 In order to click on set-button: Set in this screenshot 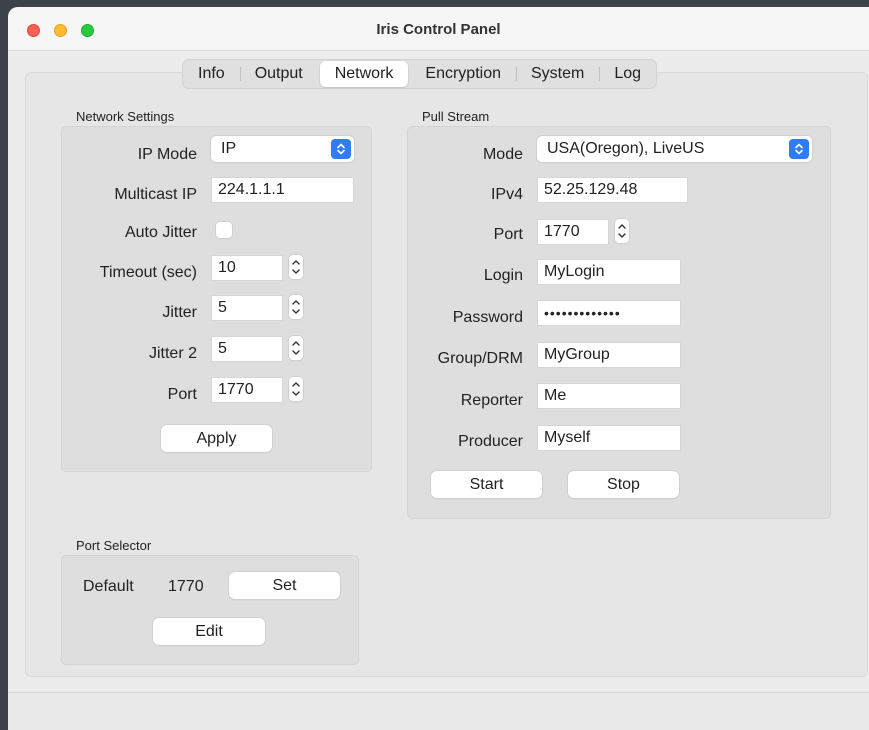, I will do `click(284, 585)`.